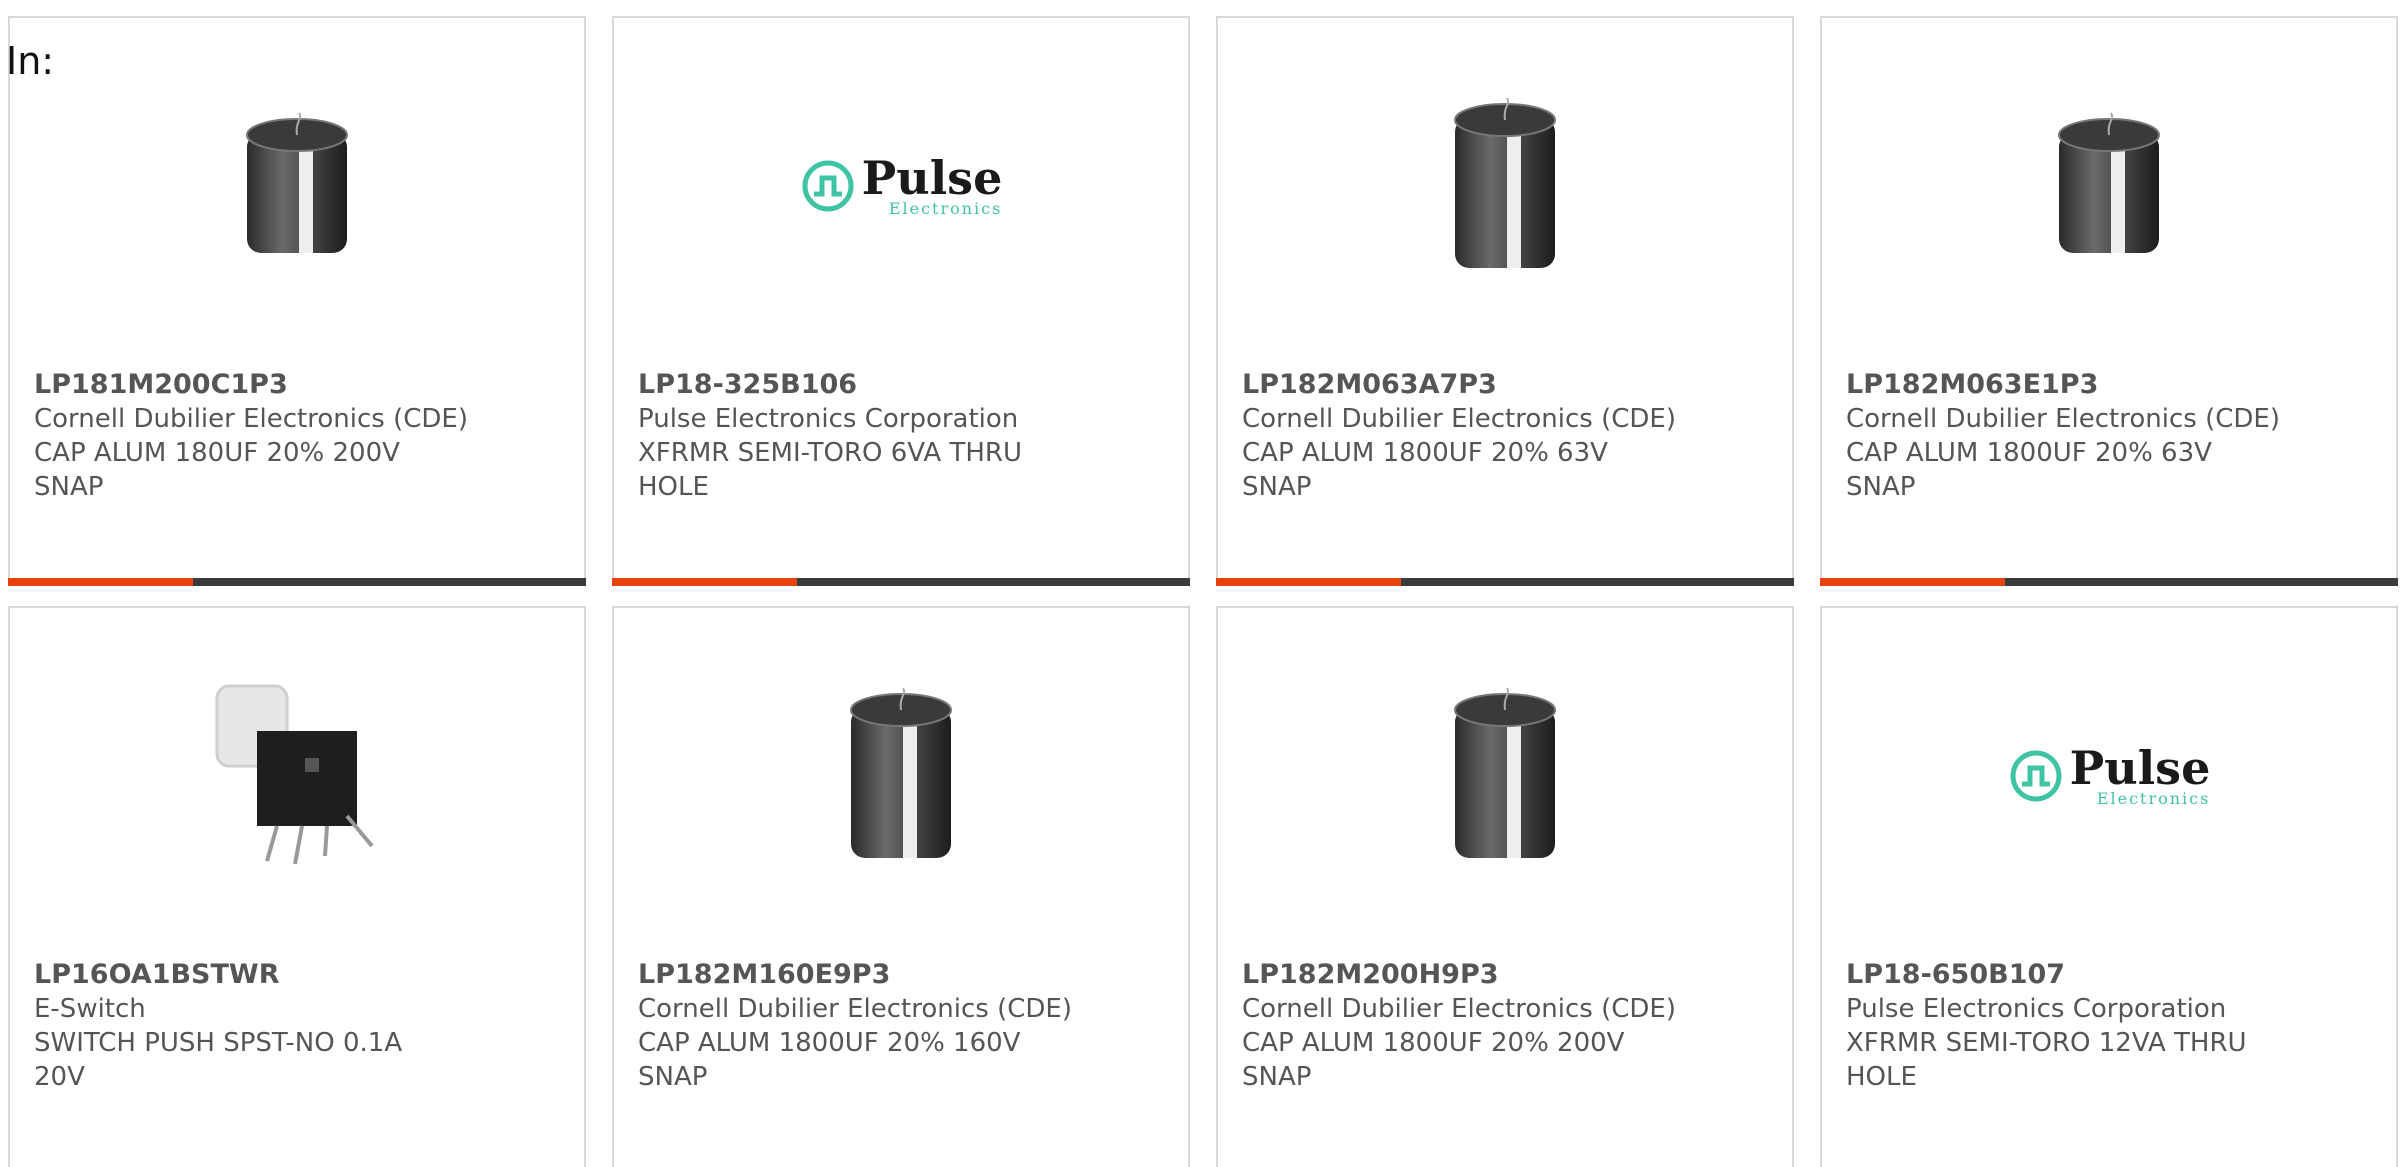 This screenshot has width=2400, height=1167. I want to click on product-description: XFRMR SEMI-TORO 6VA THRU HOLE, so click(830, 470).